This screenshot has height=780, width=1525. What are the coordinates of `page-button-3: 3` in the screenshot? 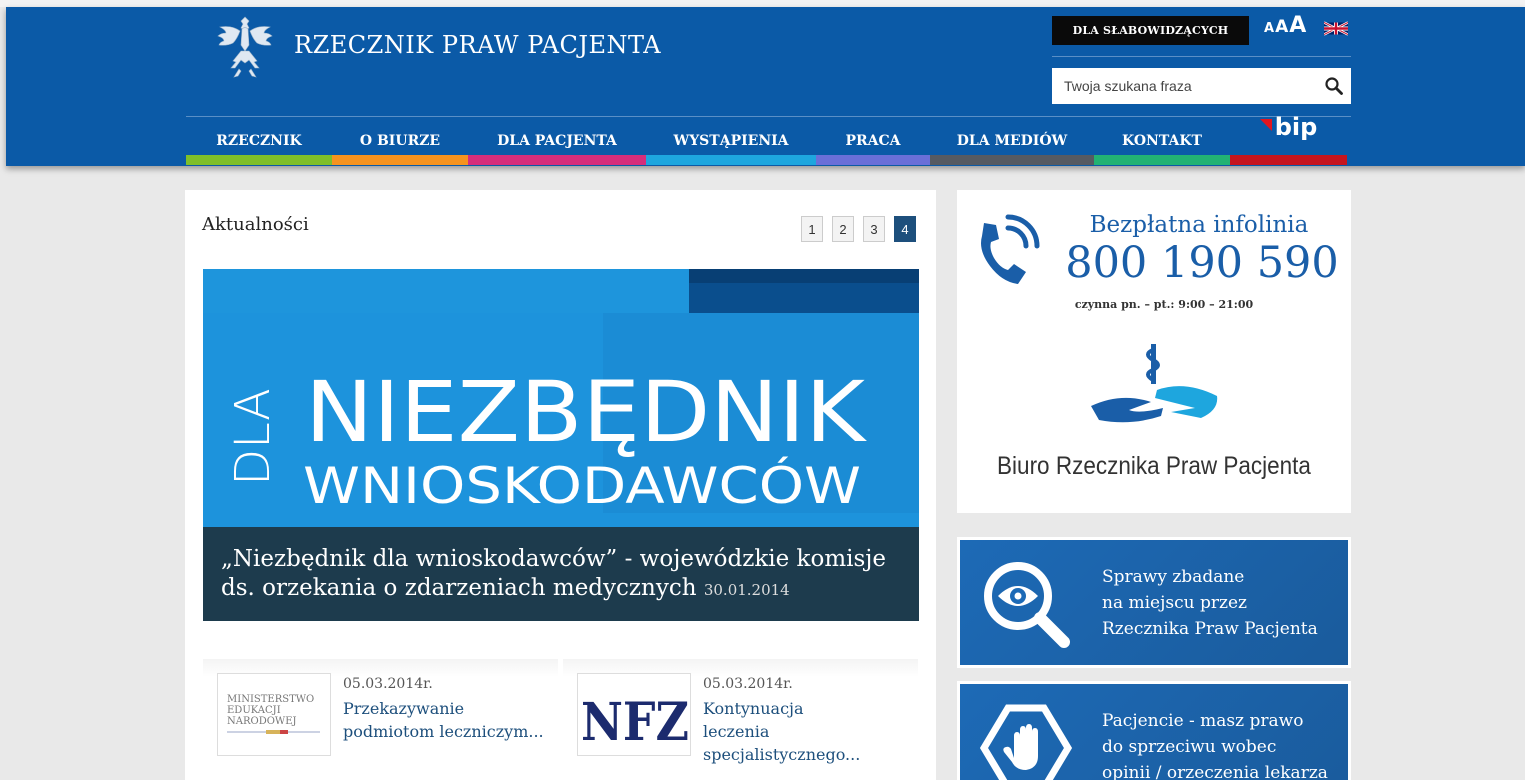 It's located at (874, 229).